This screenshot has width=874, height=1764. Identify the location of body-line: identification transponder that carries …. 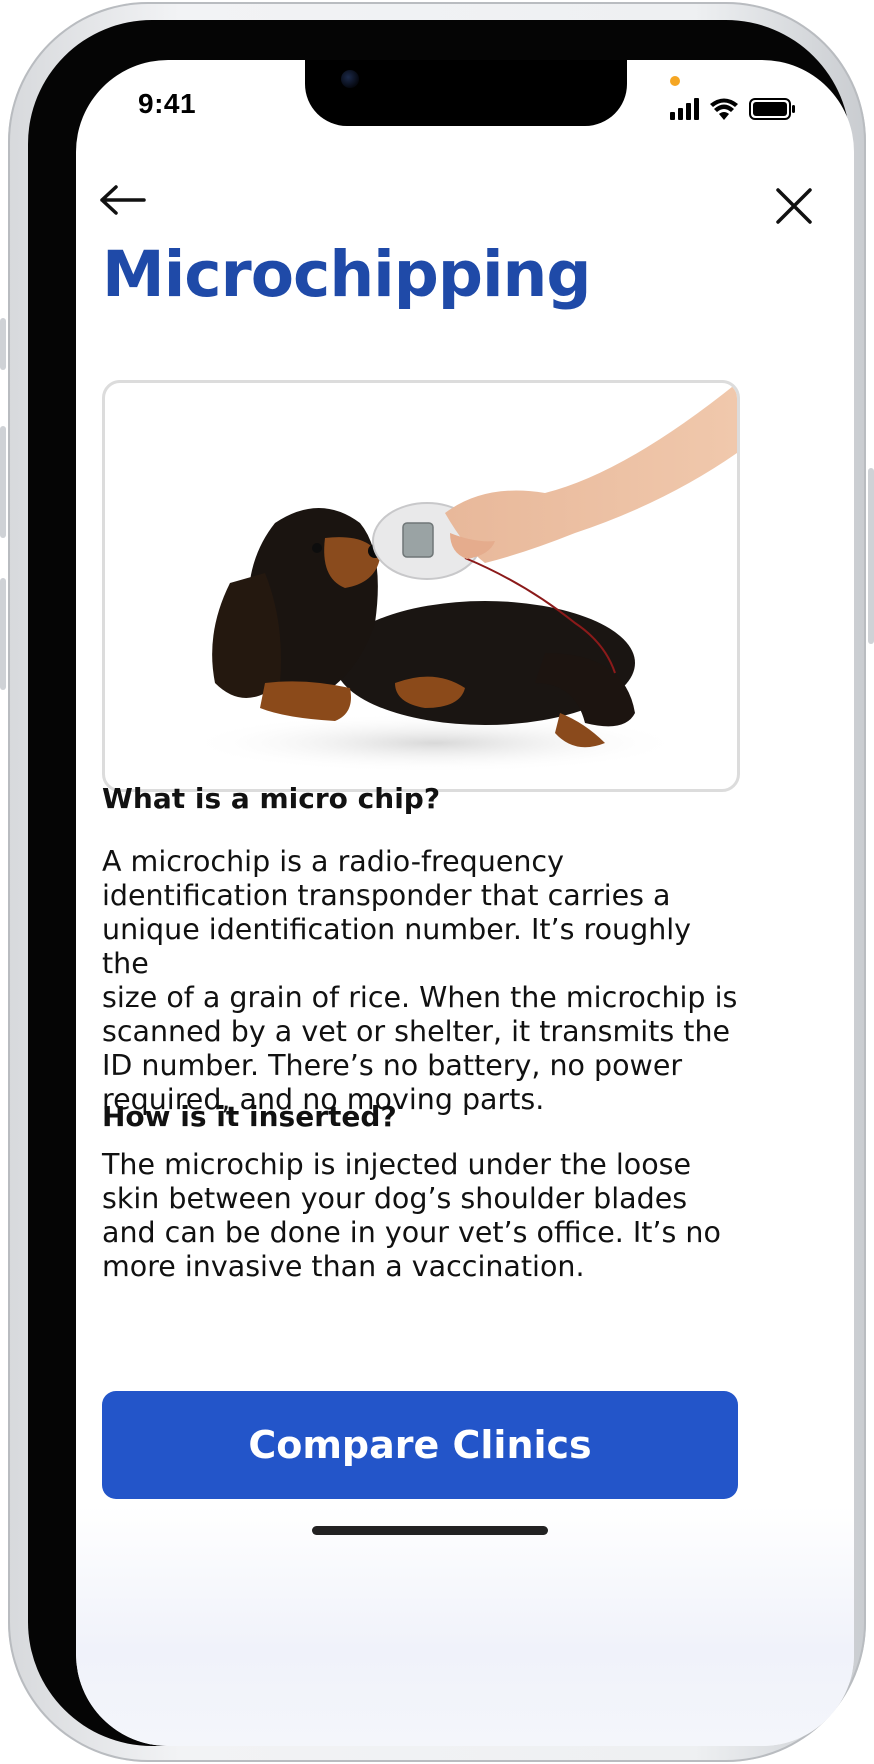
(386, 895).